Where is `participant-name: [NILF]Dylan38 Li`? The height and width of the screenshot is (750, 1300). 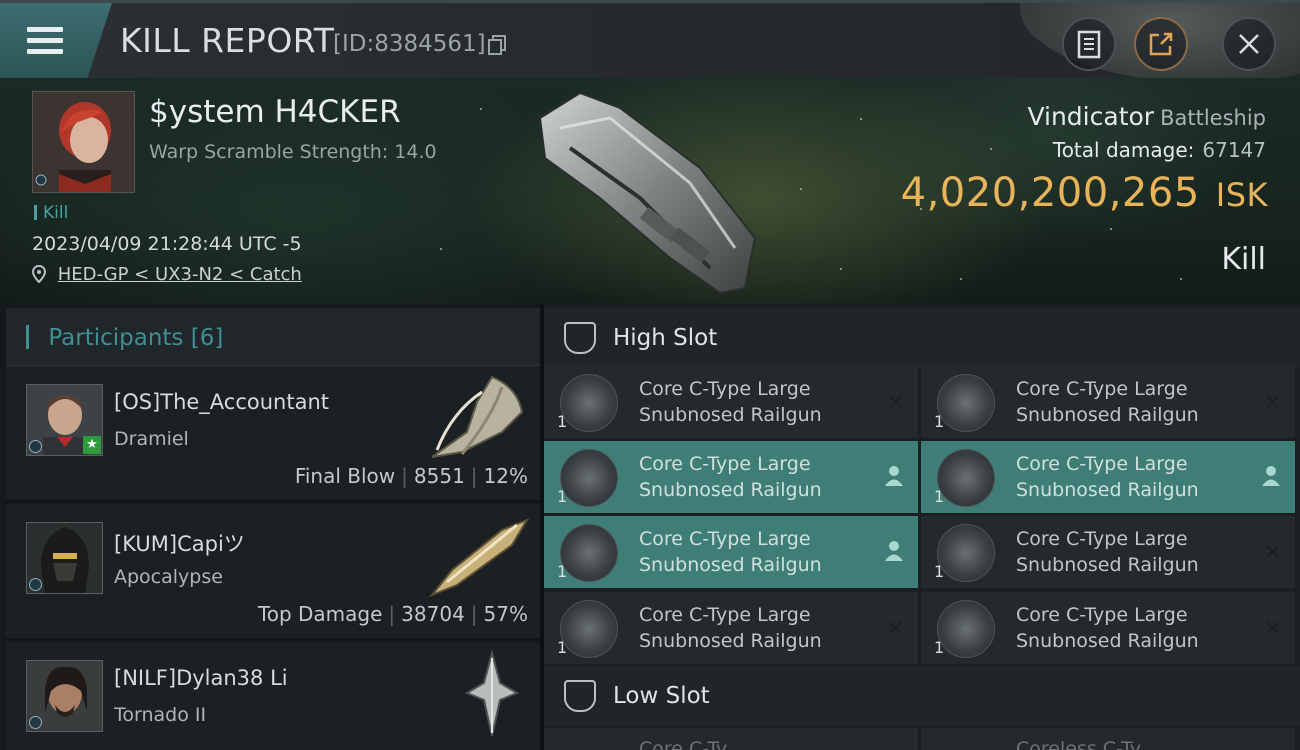
participant-name: [NILF]Dylan38 Li is located at coordinates (201, 678).